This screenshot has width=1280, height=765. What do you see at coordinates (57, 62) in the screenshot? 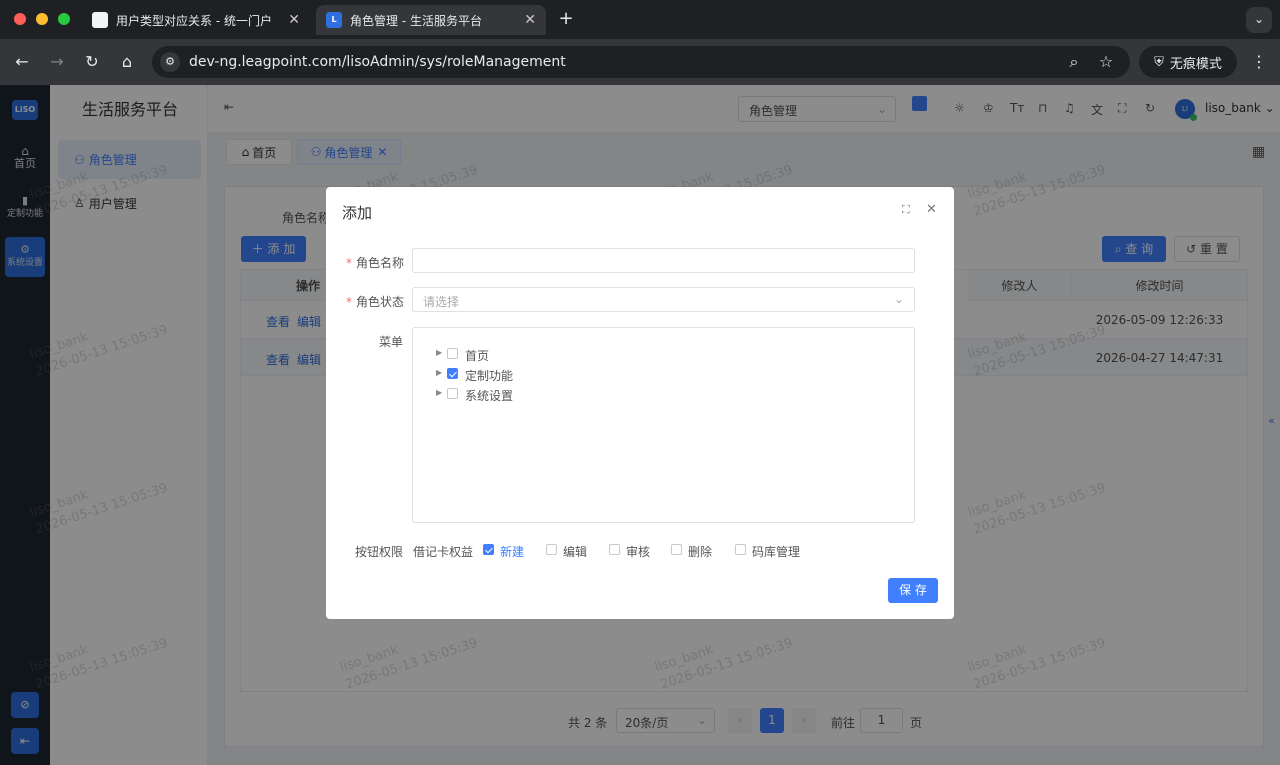
I see `forward-icon: →` at bounding box center [57, 62].